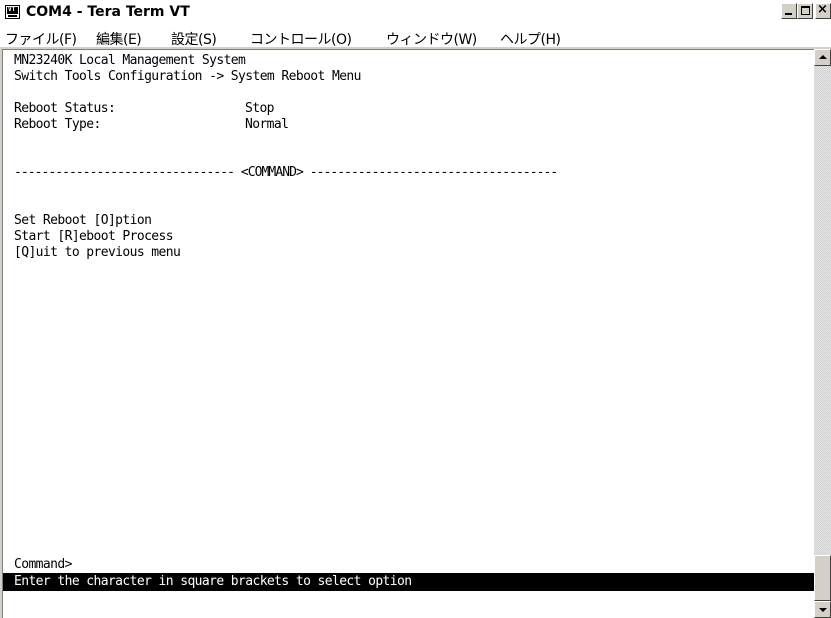 This screenshot has width=831, height=618. Describe the element at coordinates (301, 39) in the screenshot. I see `menu-control: コントロール(O)` at that location.